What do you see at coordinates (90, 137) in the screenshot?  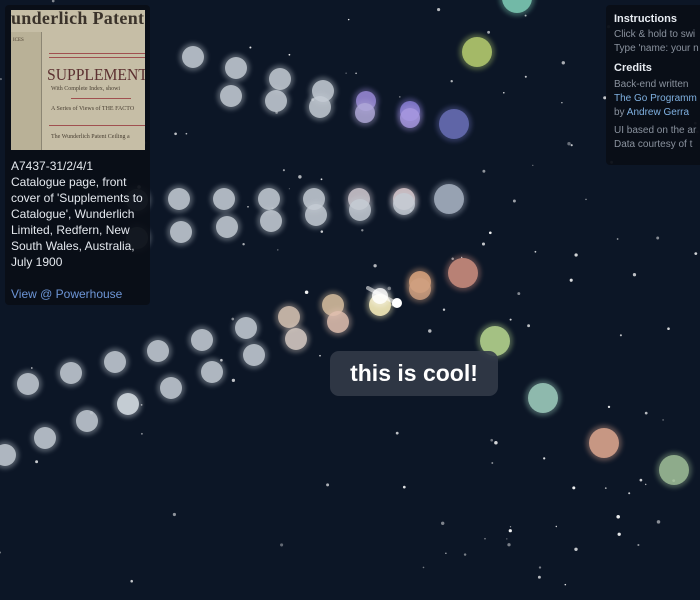 I see `thumbnail-footer: The Wunderlich Patent Ceiling a` at bounding box center [90, 137].